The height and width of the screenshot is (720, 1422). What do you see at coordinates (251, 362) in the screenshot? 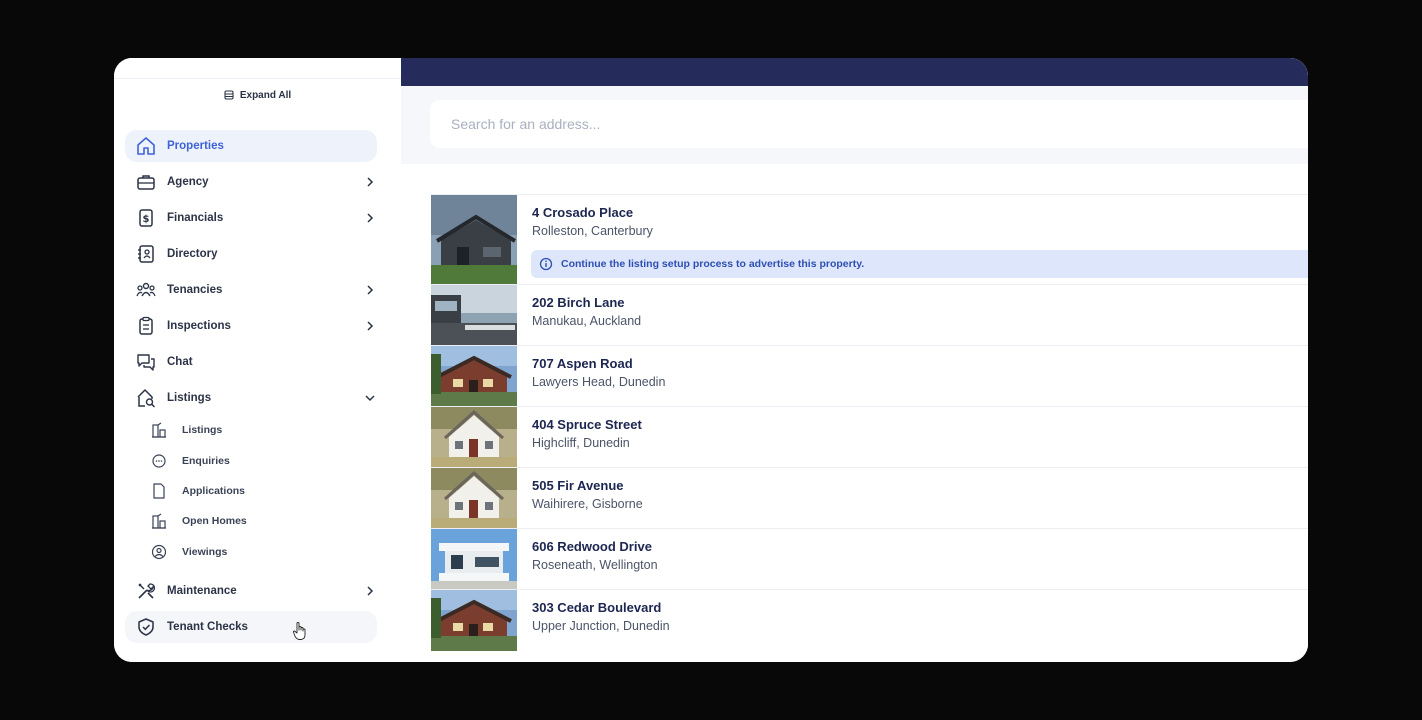
I see `sidebar-item-chat: Chat` at bounding box center [251, 362].